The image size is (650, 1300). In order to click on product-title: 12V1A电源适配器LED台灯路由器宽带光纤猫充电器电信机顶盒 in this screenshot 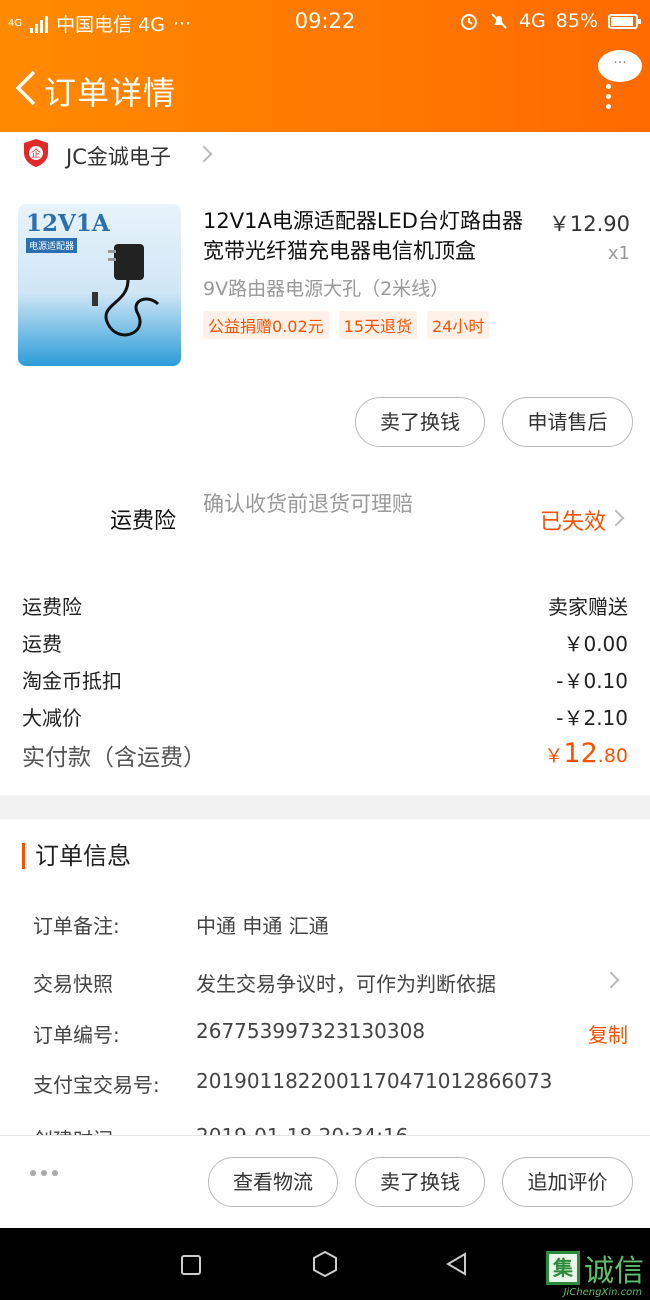, I will do `click(368, 236)`.